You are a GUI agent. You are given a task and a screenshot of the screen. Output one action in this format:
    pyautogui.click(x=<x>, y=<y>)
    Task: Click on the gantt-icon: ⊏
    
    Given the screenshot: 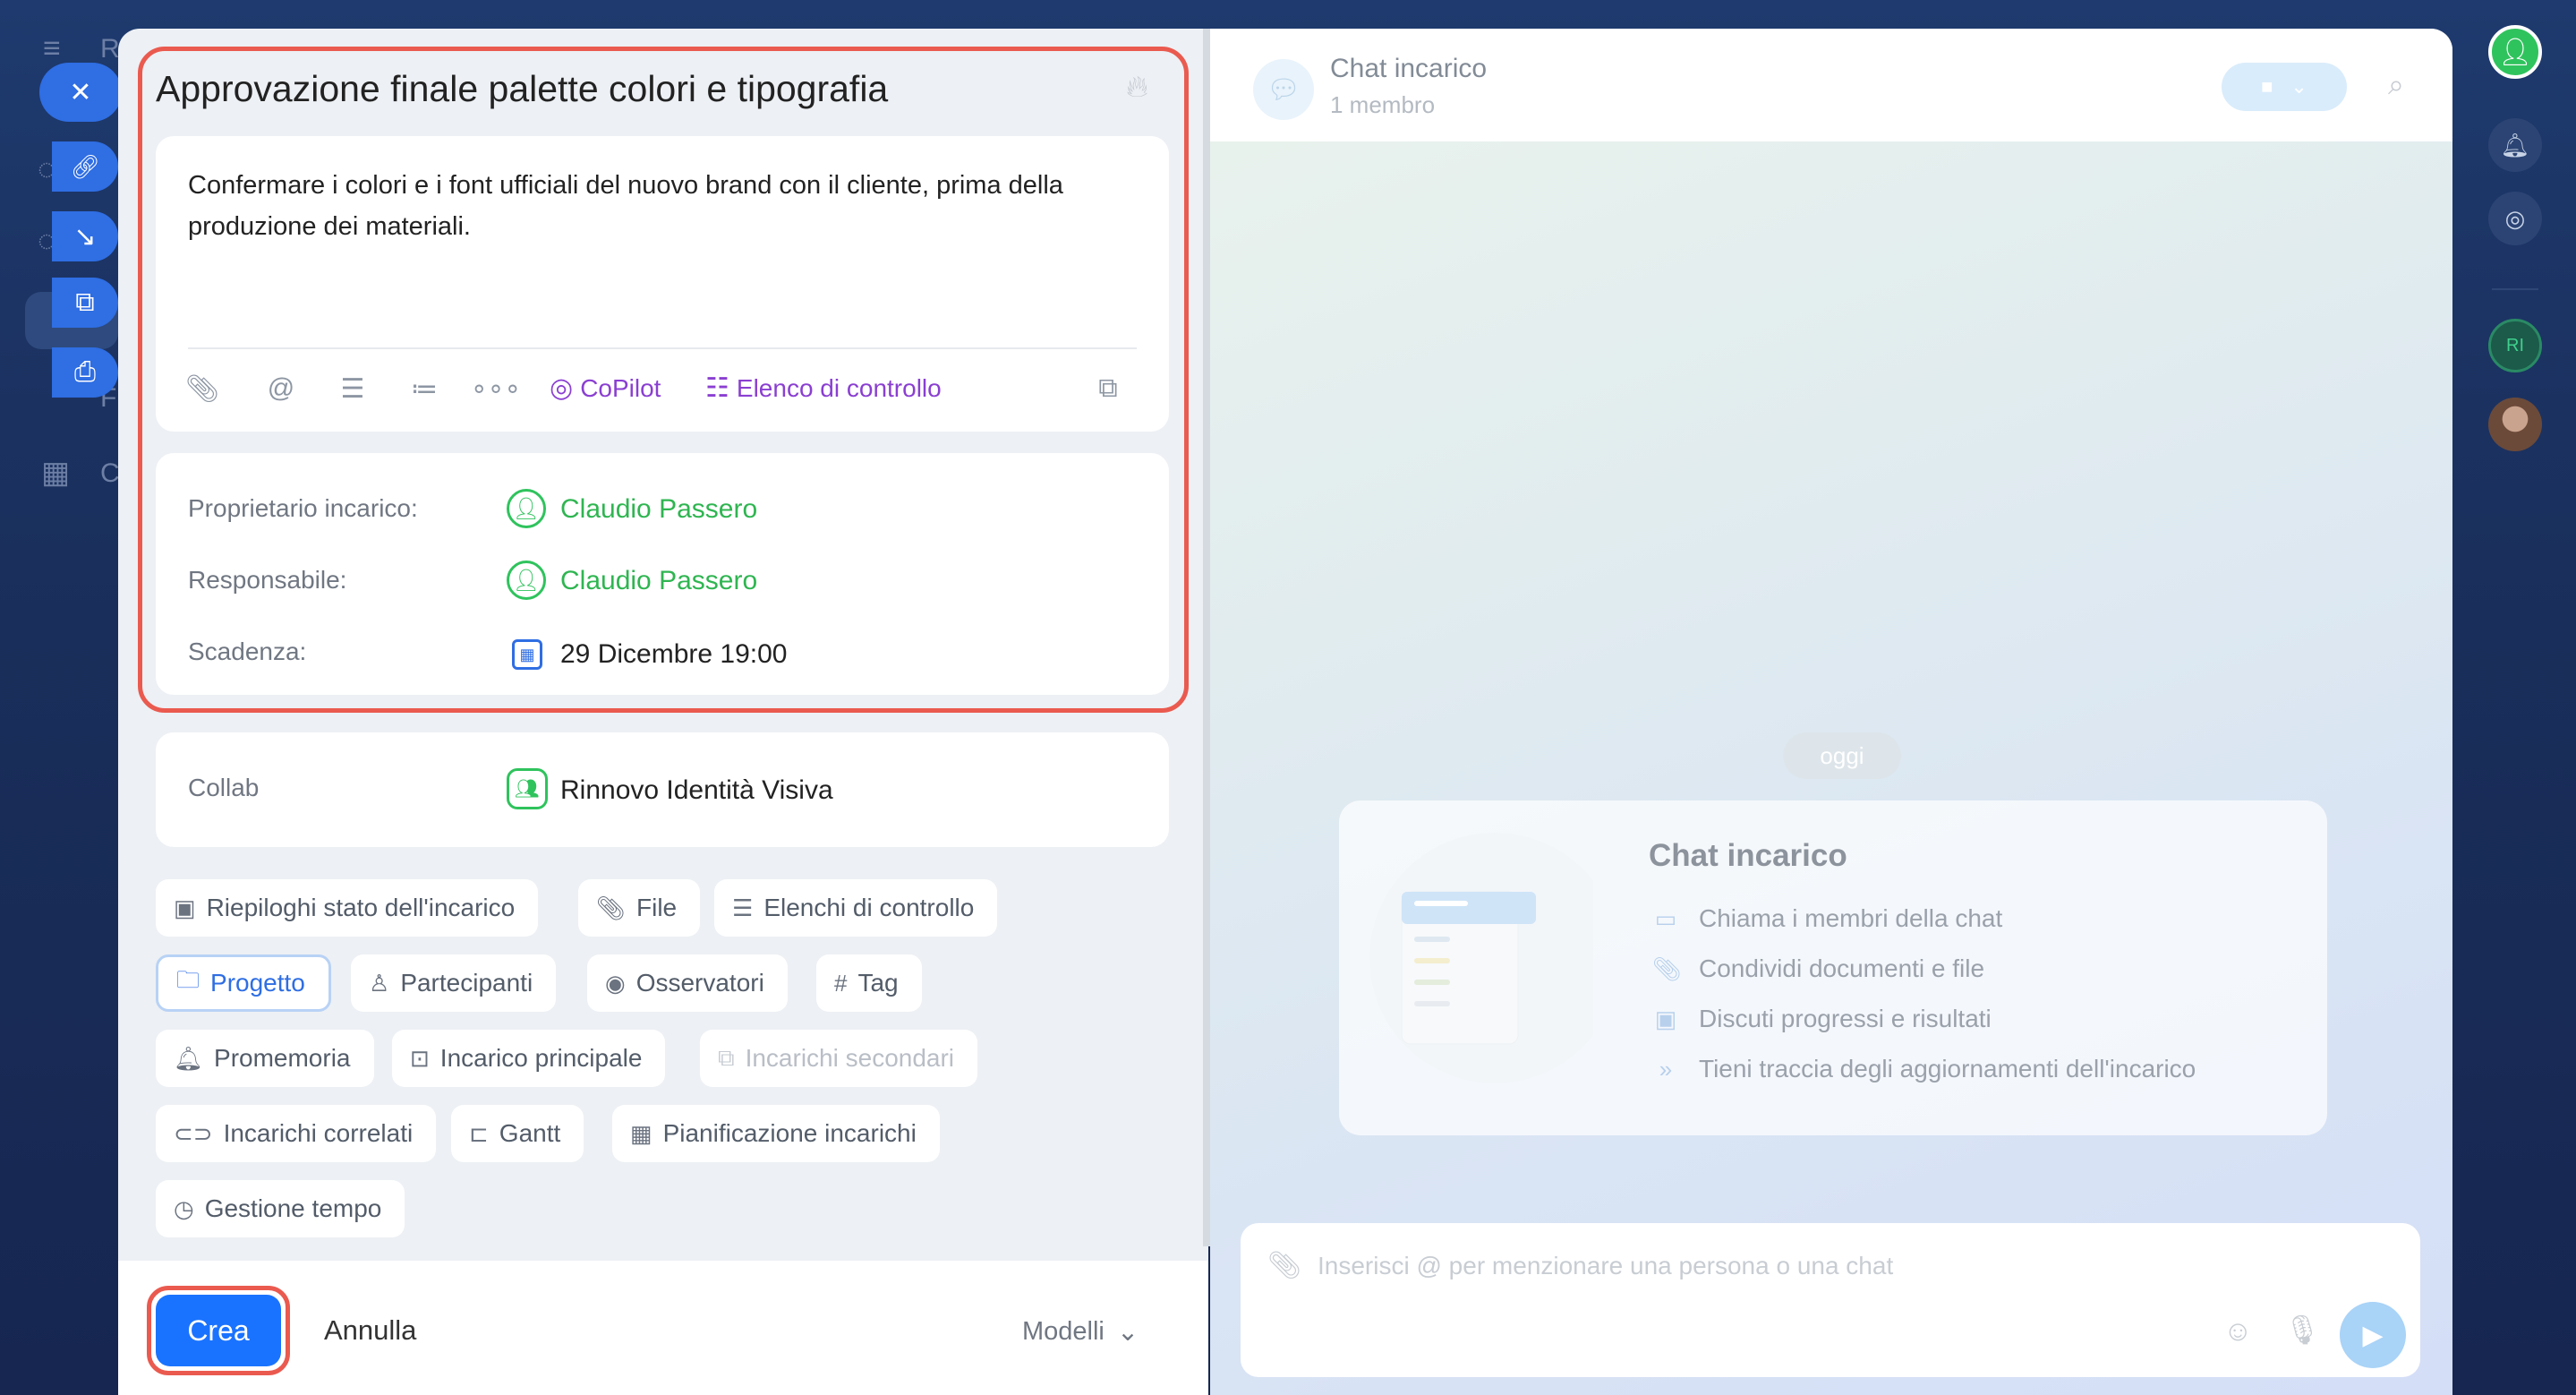 What is the action you would take?
    pyautogui.click(x=479, y=1133)
    